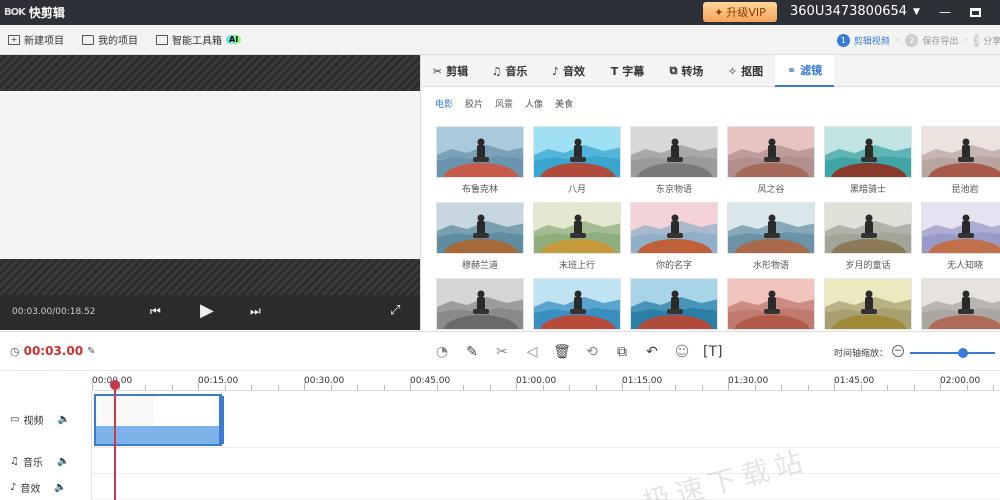  I want to click on tab-cutout: ✧ 抠图, so click(745, 71).